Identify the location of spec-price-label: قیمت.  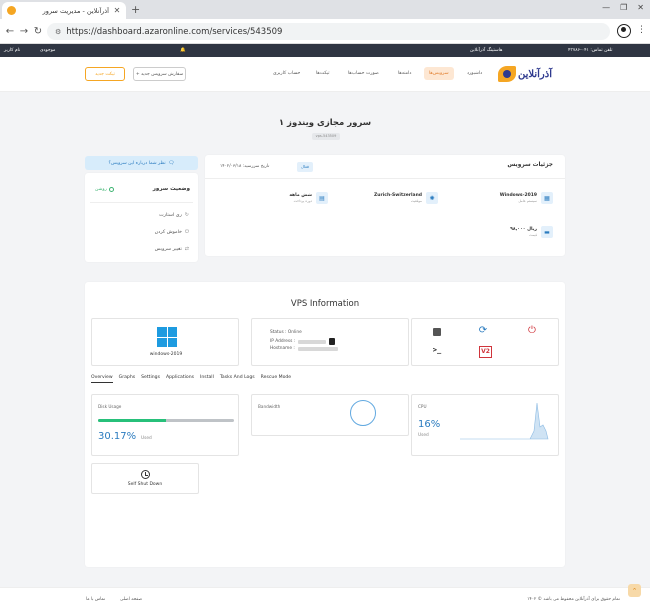
(533, 235).